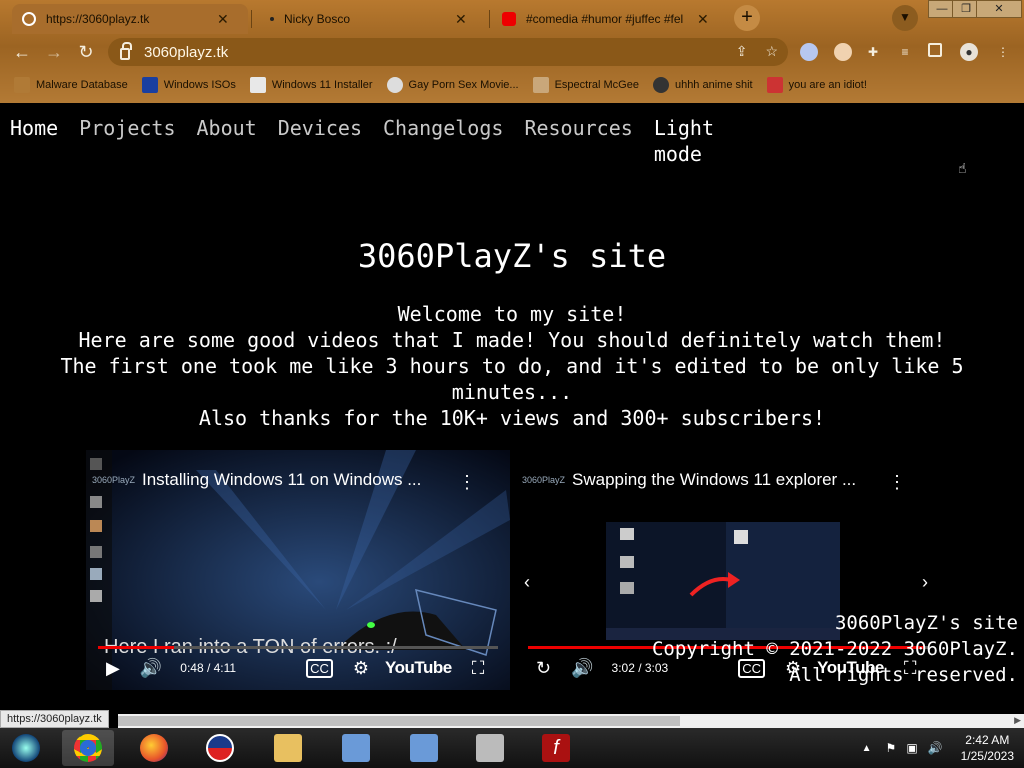 The width and height of the screenshot is (1024, 768). I want to click on network-icon: ▣, so click(911, 748).